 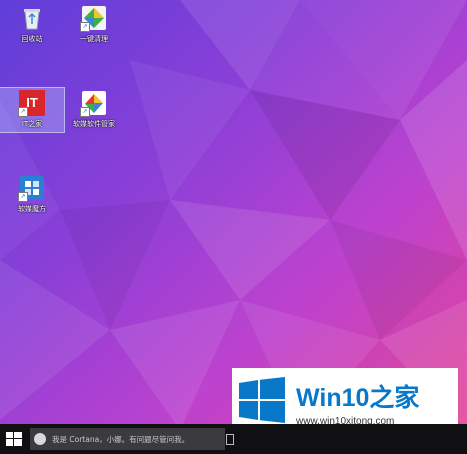 I want to click on search-placeholder: 我是 Cortana，小娜。有问题尽管问我。, so click(x=121, y=439).